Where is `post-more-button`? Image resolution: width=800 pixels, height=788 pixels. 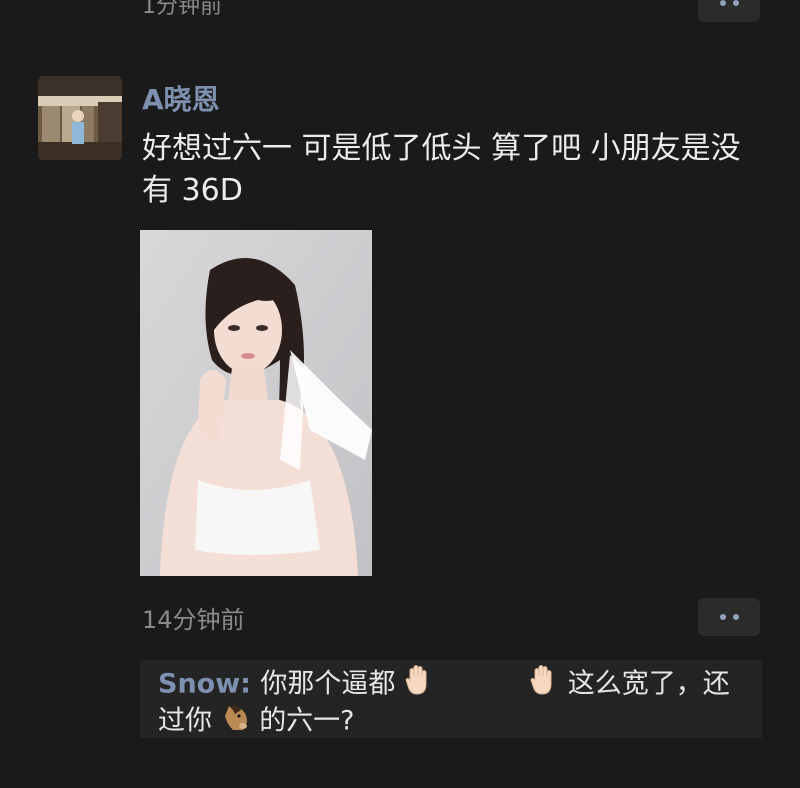 post-more-button is located at coordinates (729, 617).